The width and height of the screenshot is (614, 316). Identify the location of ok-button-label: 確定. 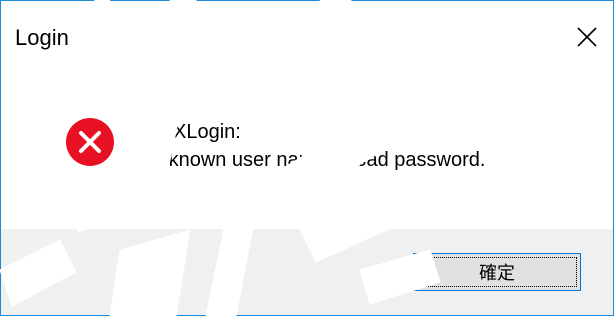
(497, 273).